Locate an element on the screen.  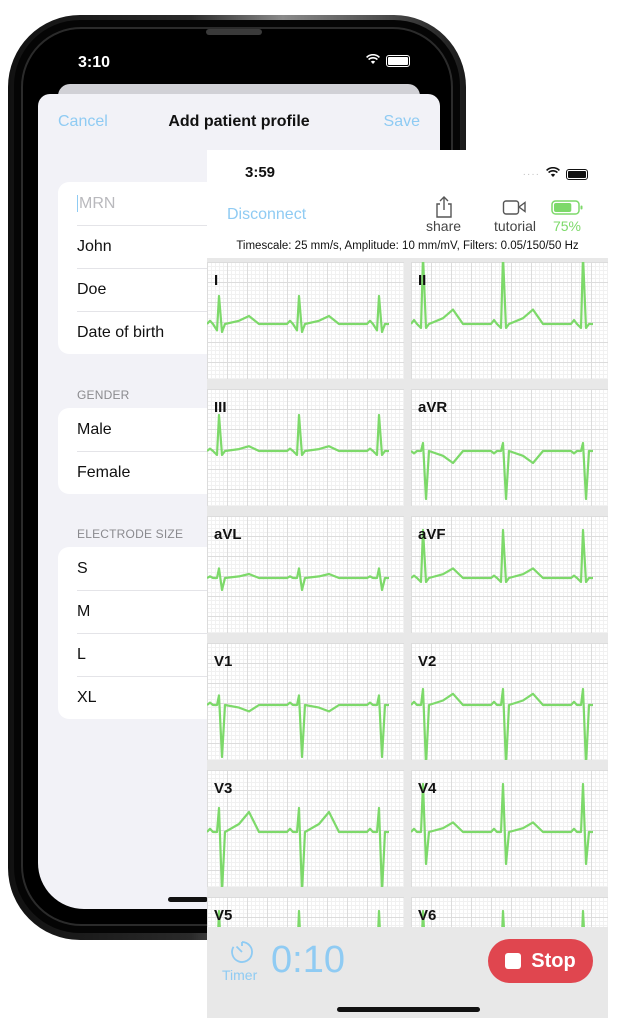
disconnect-button: Disconnect is located at coordinates (266, 215).